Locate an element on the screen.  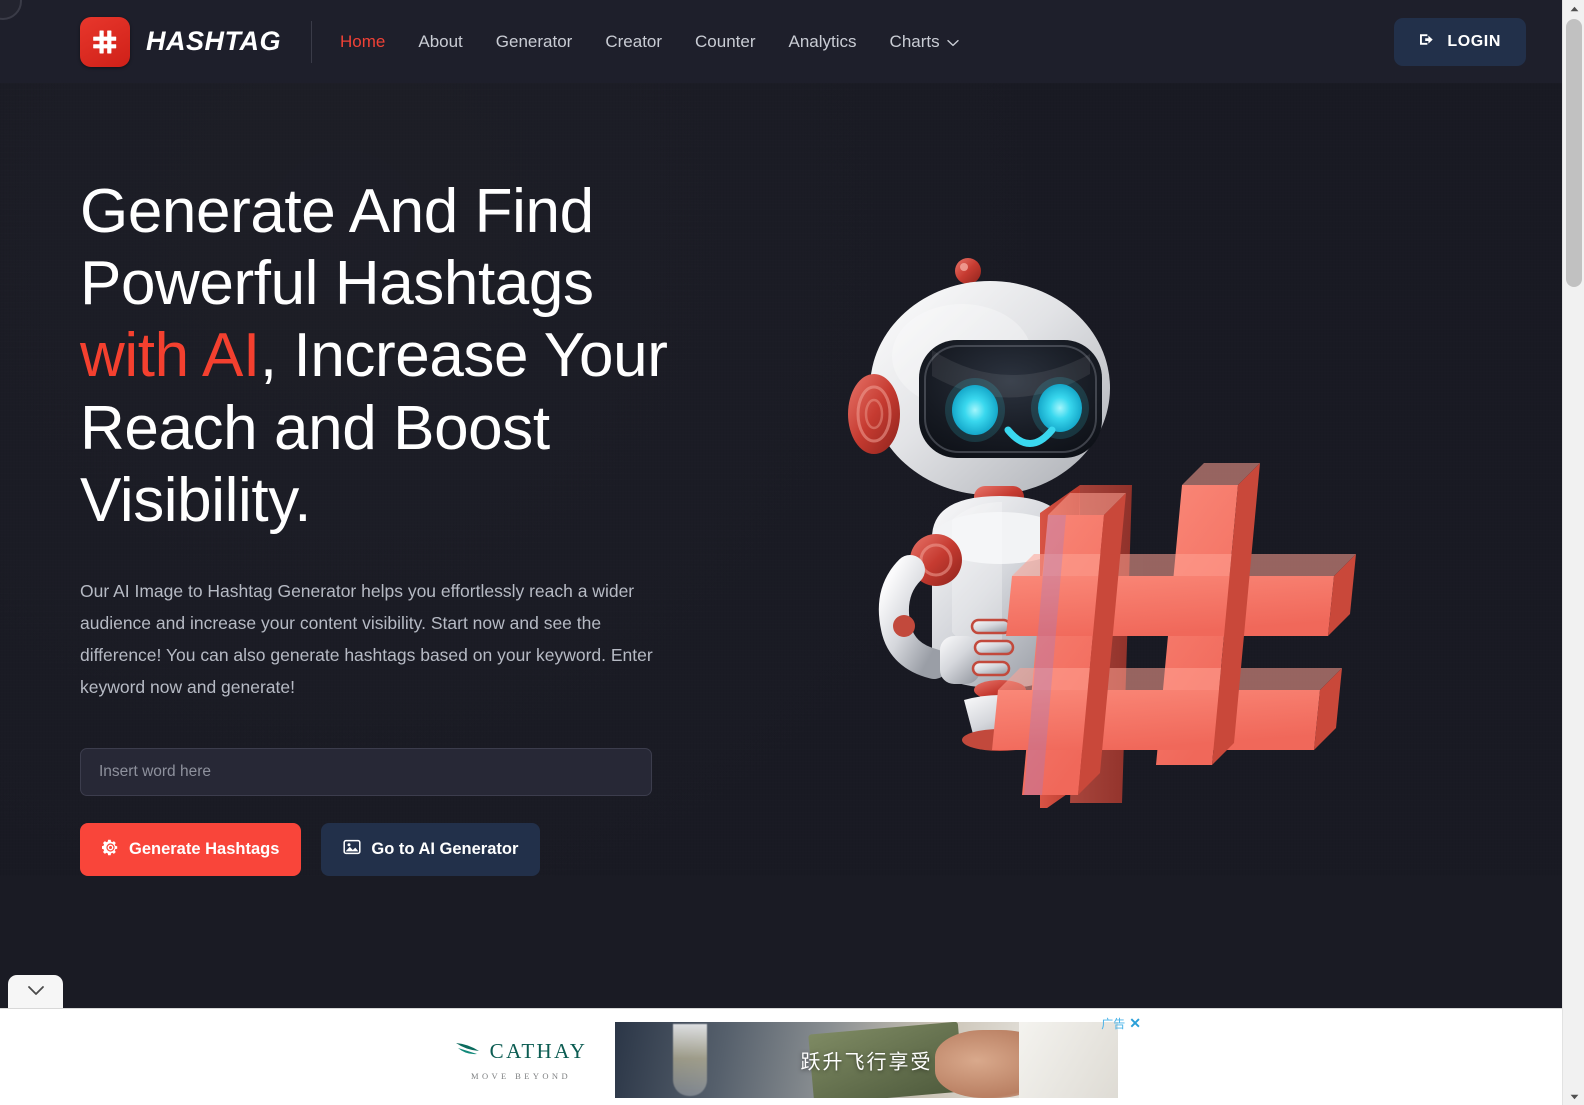
nav-item-generator: Generator is located at coordinates (534, 42).